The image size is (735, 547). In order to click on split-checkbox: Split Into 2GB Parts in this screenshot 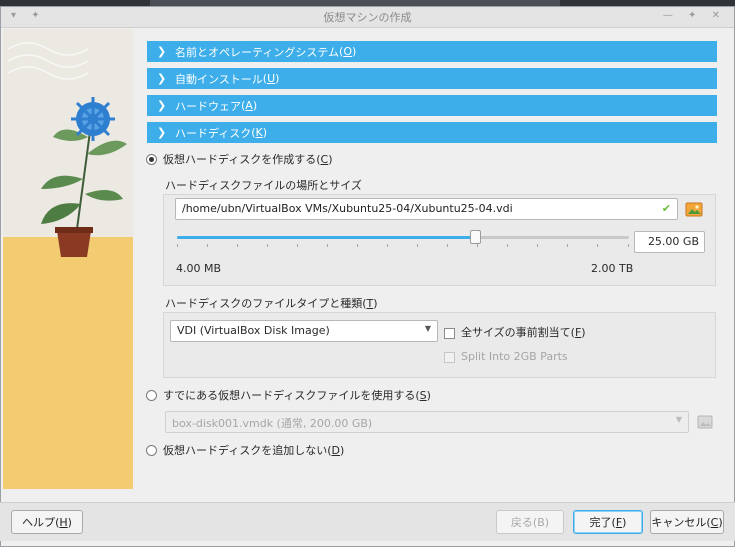, I will do `click(506, 356)`.